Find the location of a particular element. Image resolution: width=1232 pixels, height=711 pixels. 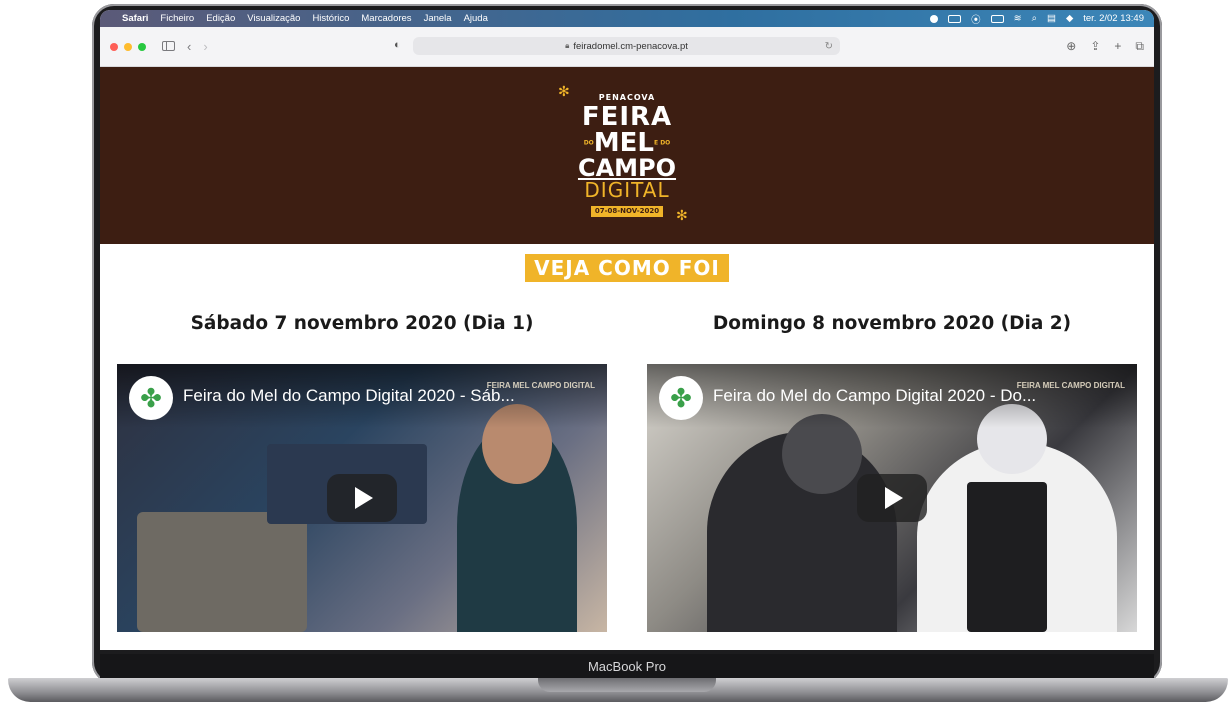

toolbar-right-actions: ⊕ ⇪ + ⧉ is located at coordinates (1105, 46).